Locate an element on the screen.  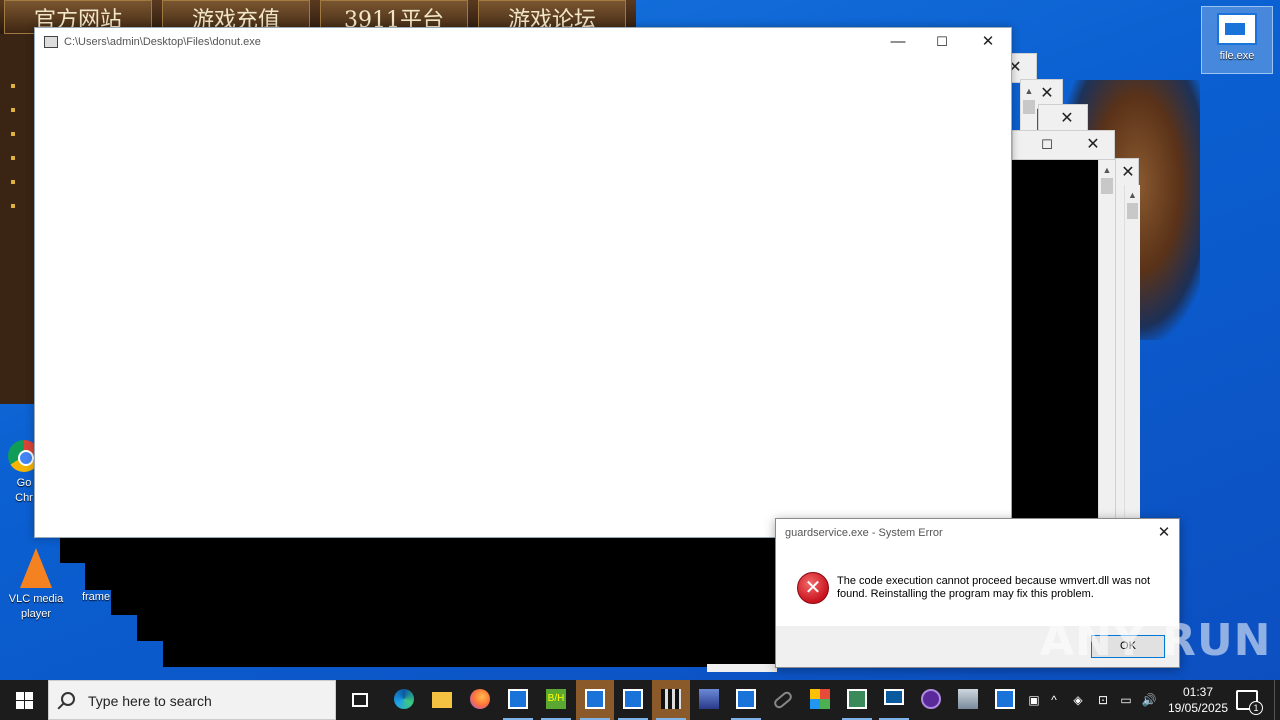
firefox-icon is located at coordinates (480, 699).